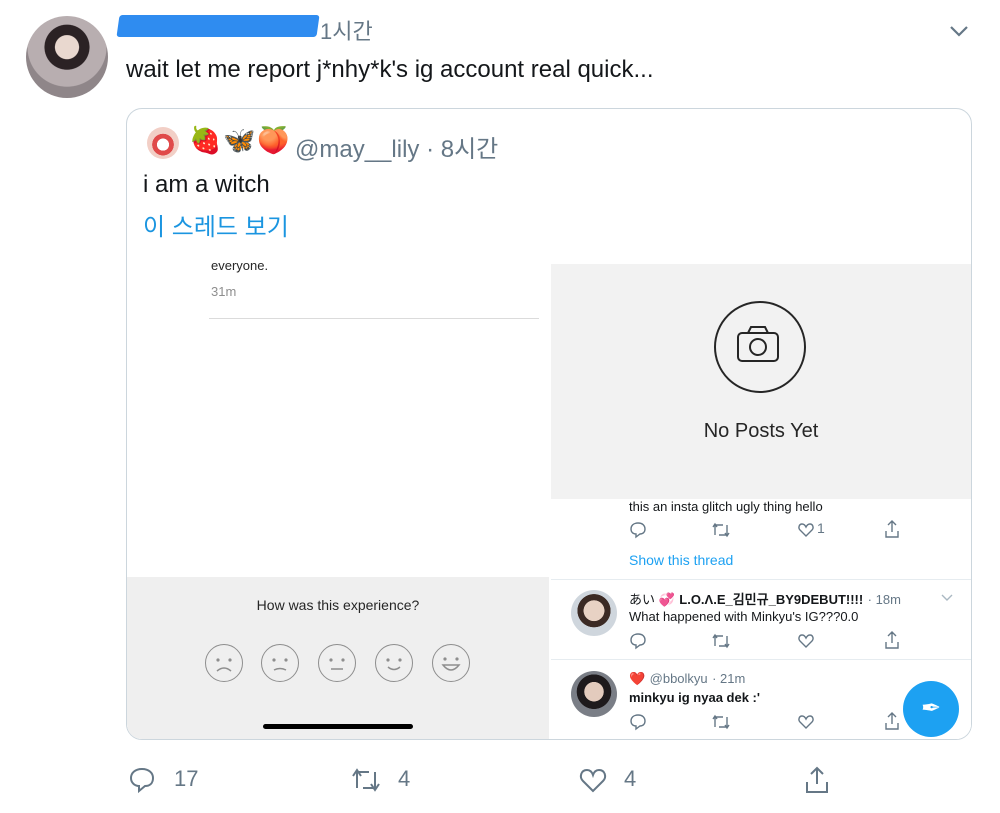  What do you see at coordinates (404, 778) in the screenshot?
I see `retweet-count: 4` at bounding box center [404, 778].